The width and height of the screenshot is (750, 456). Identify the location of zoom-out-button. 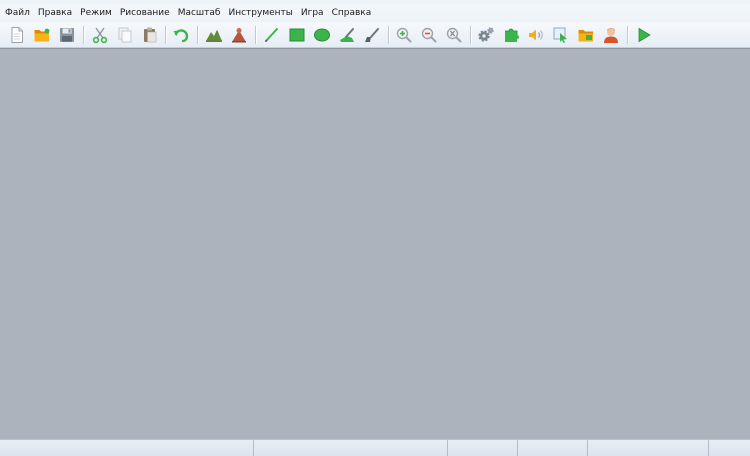
(429, 35).